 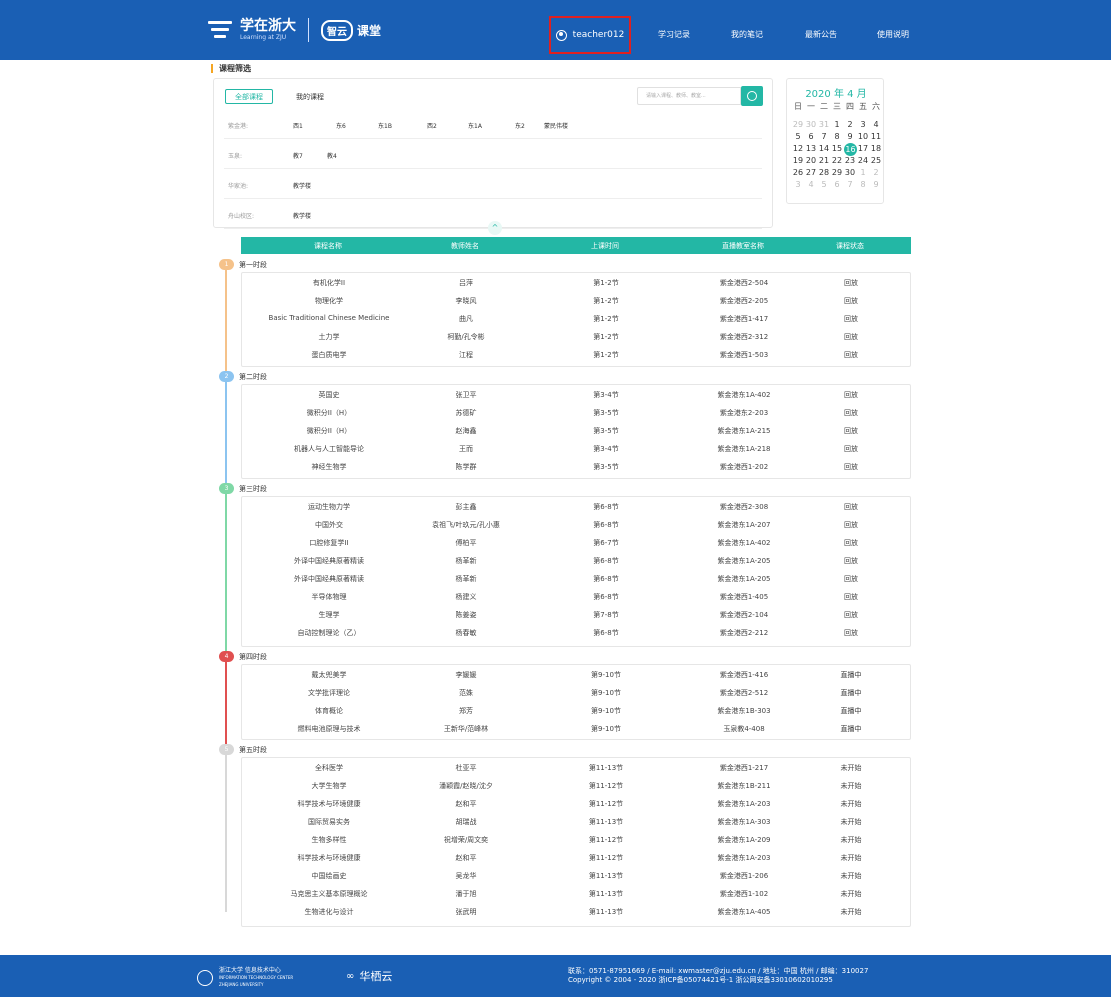 What do you see at coordinates (385, 125) in the screenshot?
I see `filter-building-option: 东1B` at bounding box center [385, 125].